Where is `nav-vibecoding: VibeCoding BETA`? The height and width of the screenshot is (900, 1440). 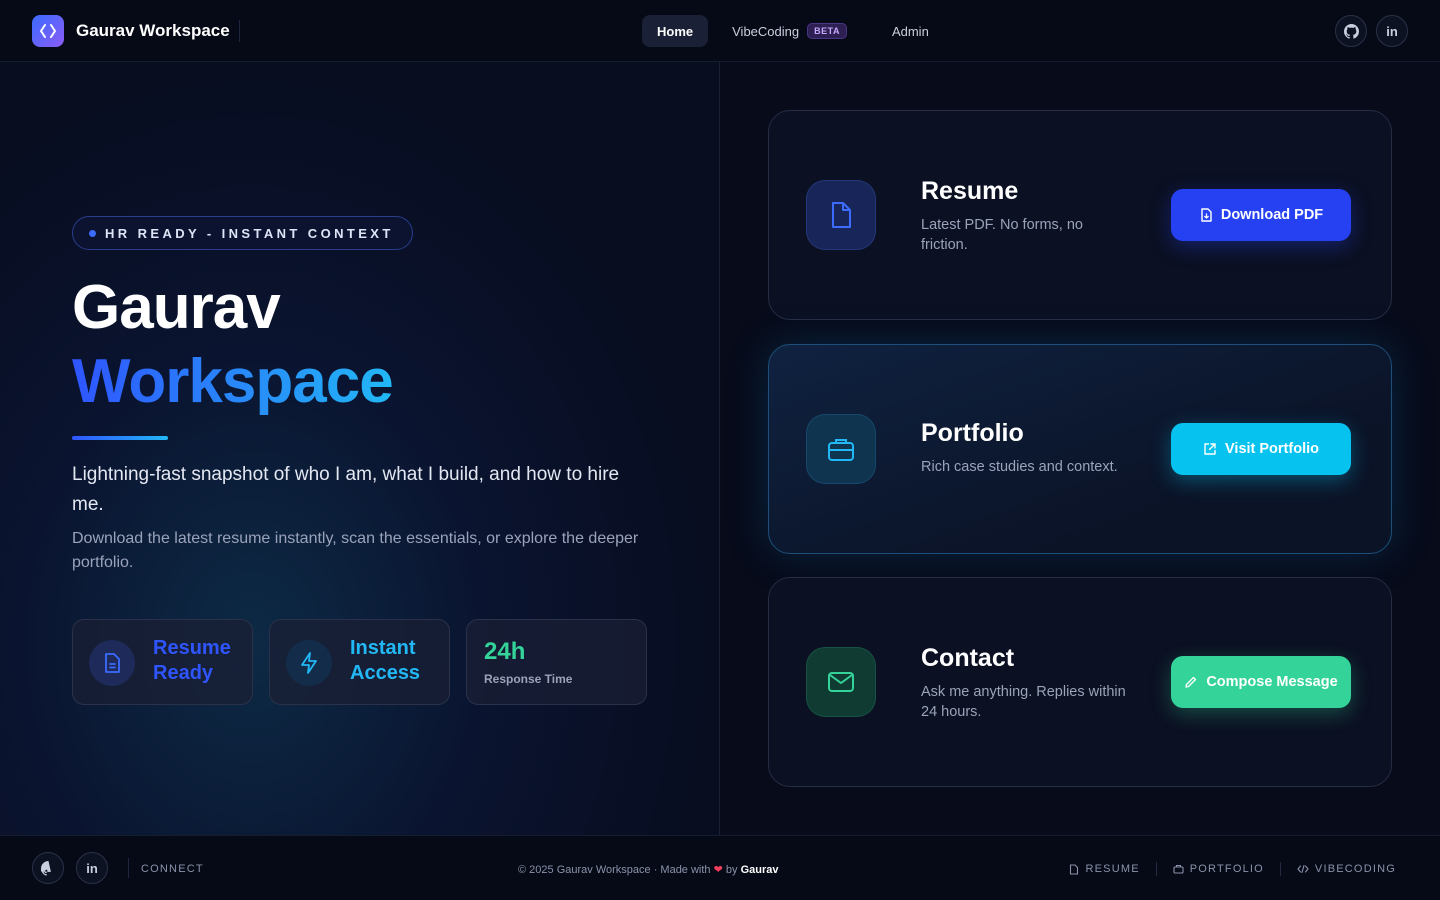
nav-vibecoding: VibeCoding BETA is located at coordinates (782, 31).